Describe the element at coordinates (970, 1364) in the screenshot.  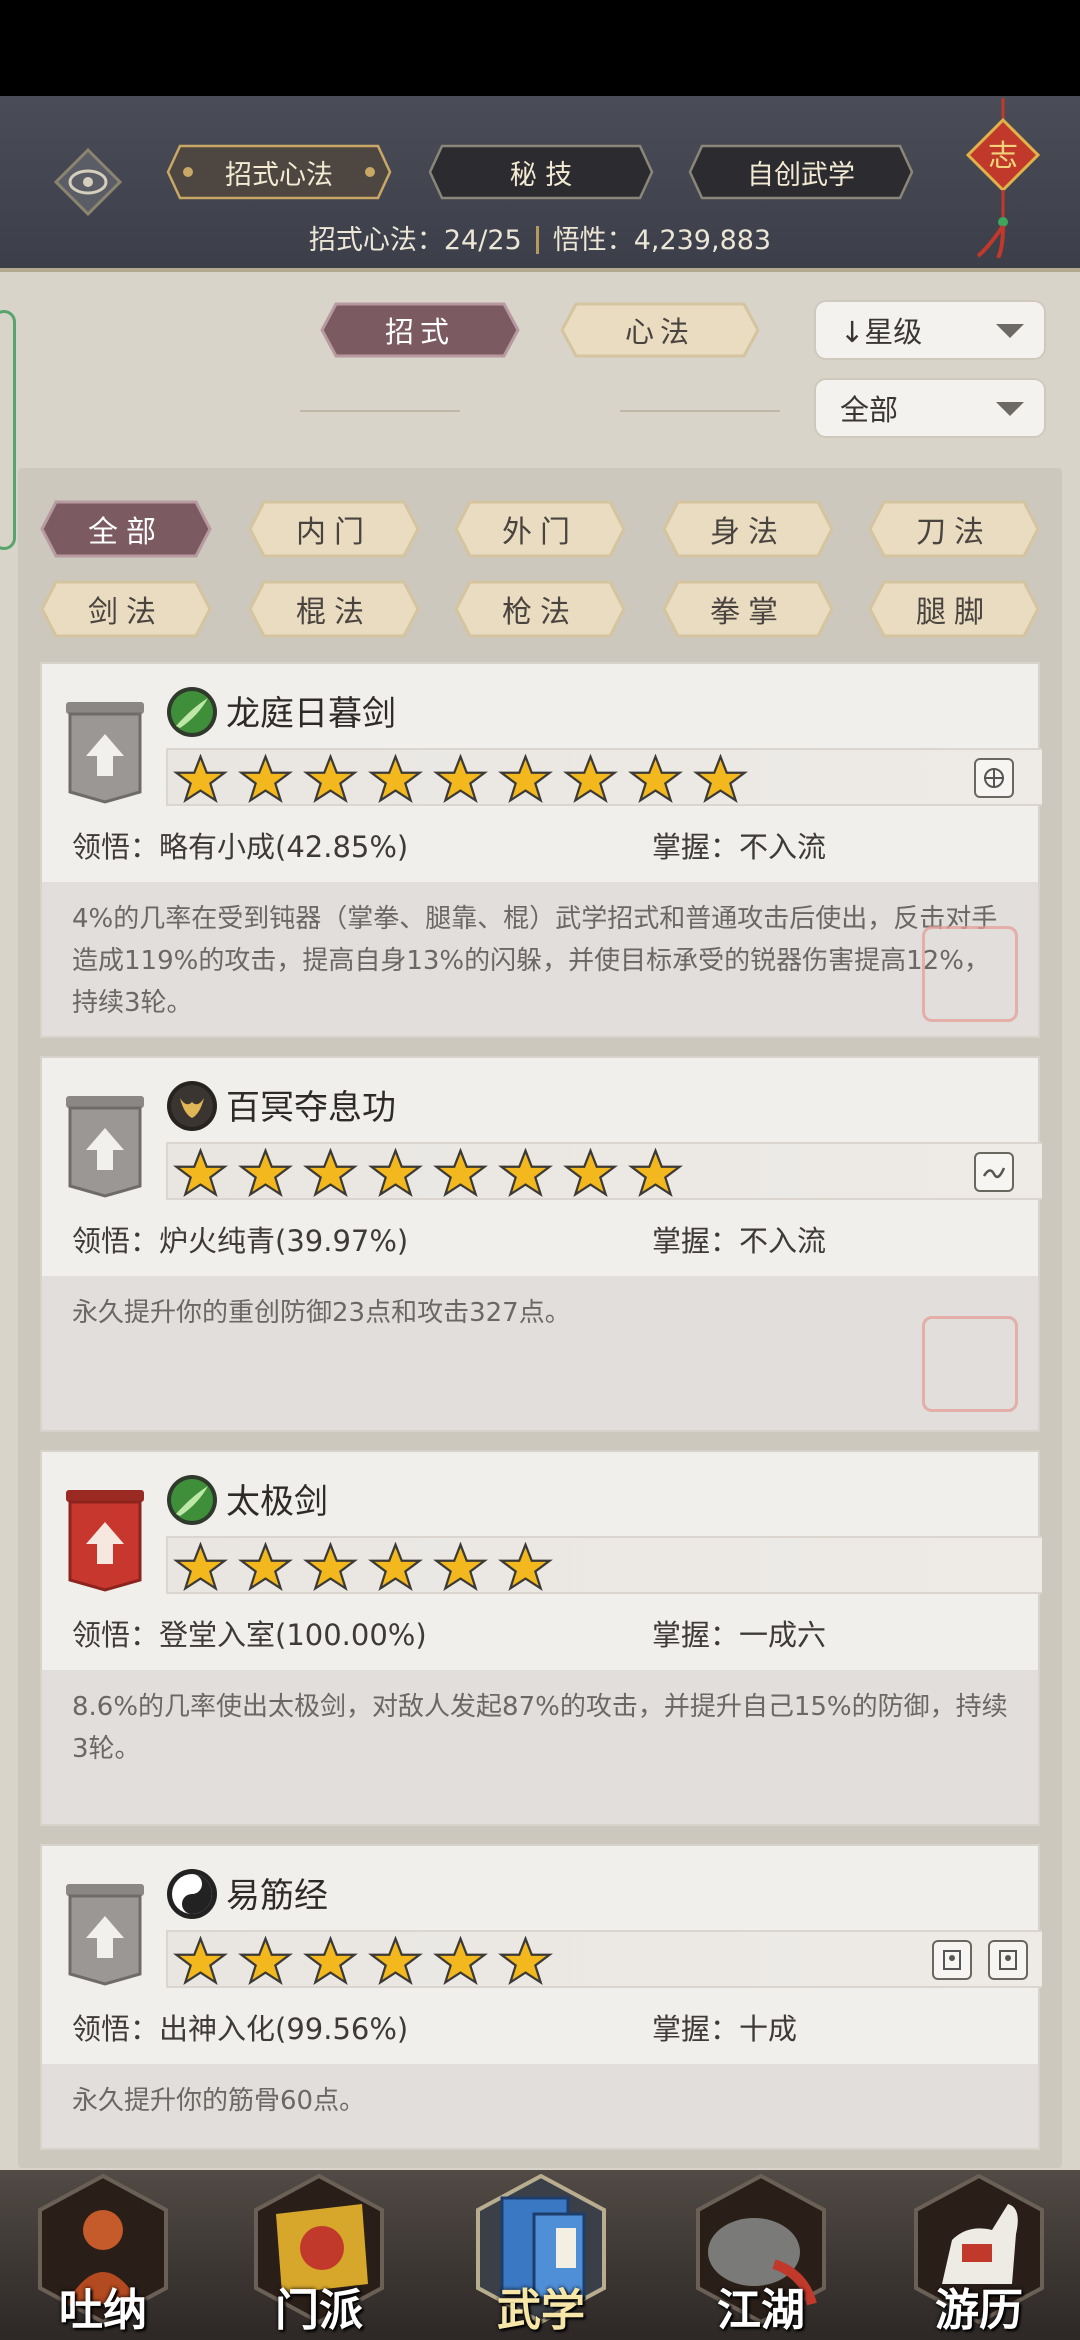
I see `seal-stamp-icon` at that location.